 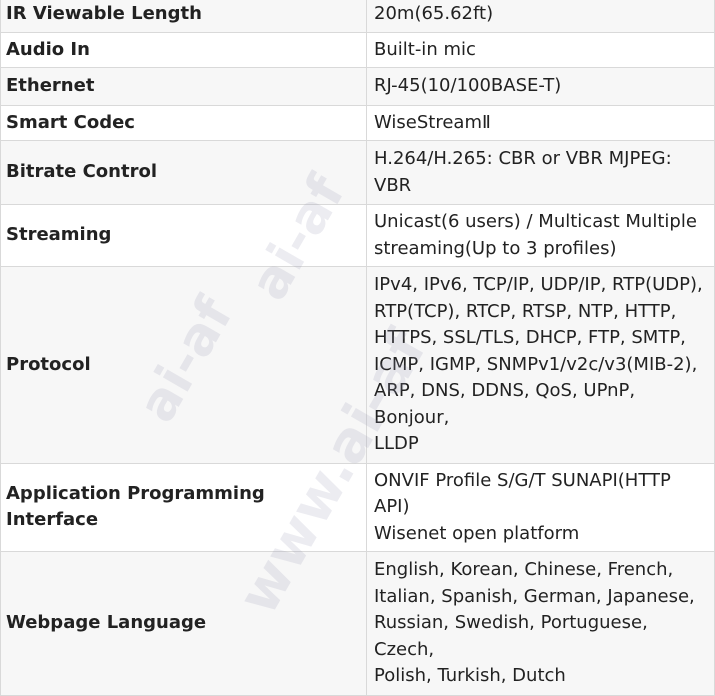 I want to click on spec-label: Protocol, so click(x=183, y=365).